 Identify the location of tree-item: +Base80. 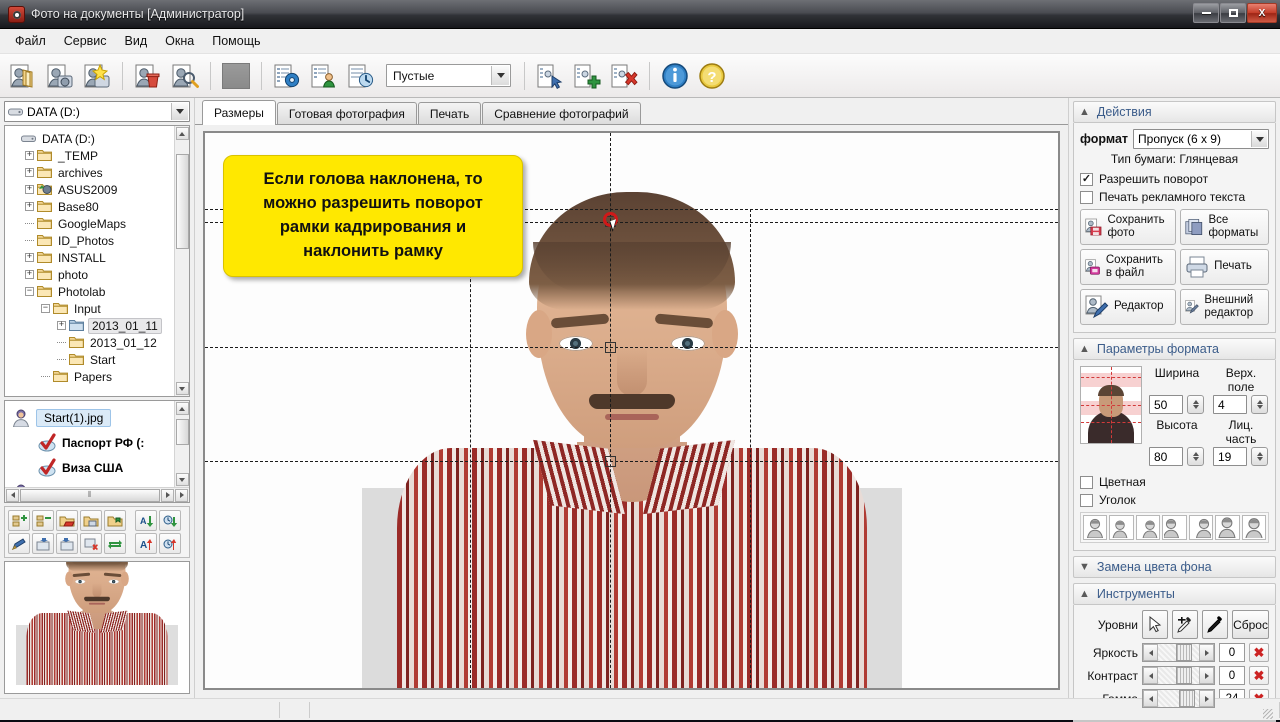
(91, 206).